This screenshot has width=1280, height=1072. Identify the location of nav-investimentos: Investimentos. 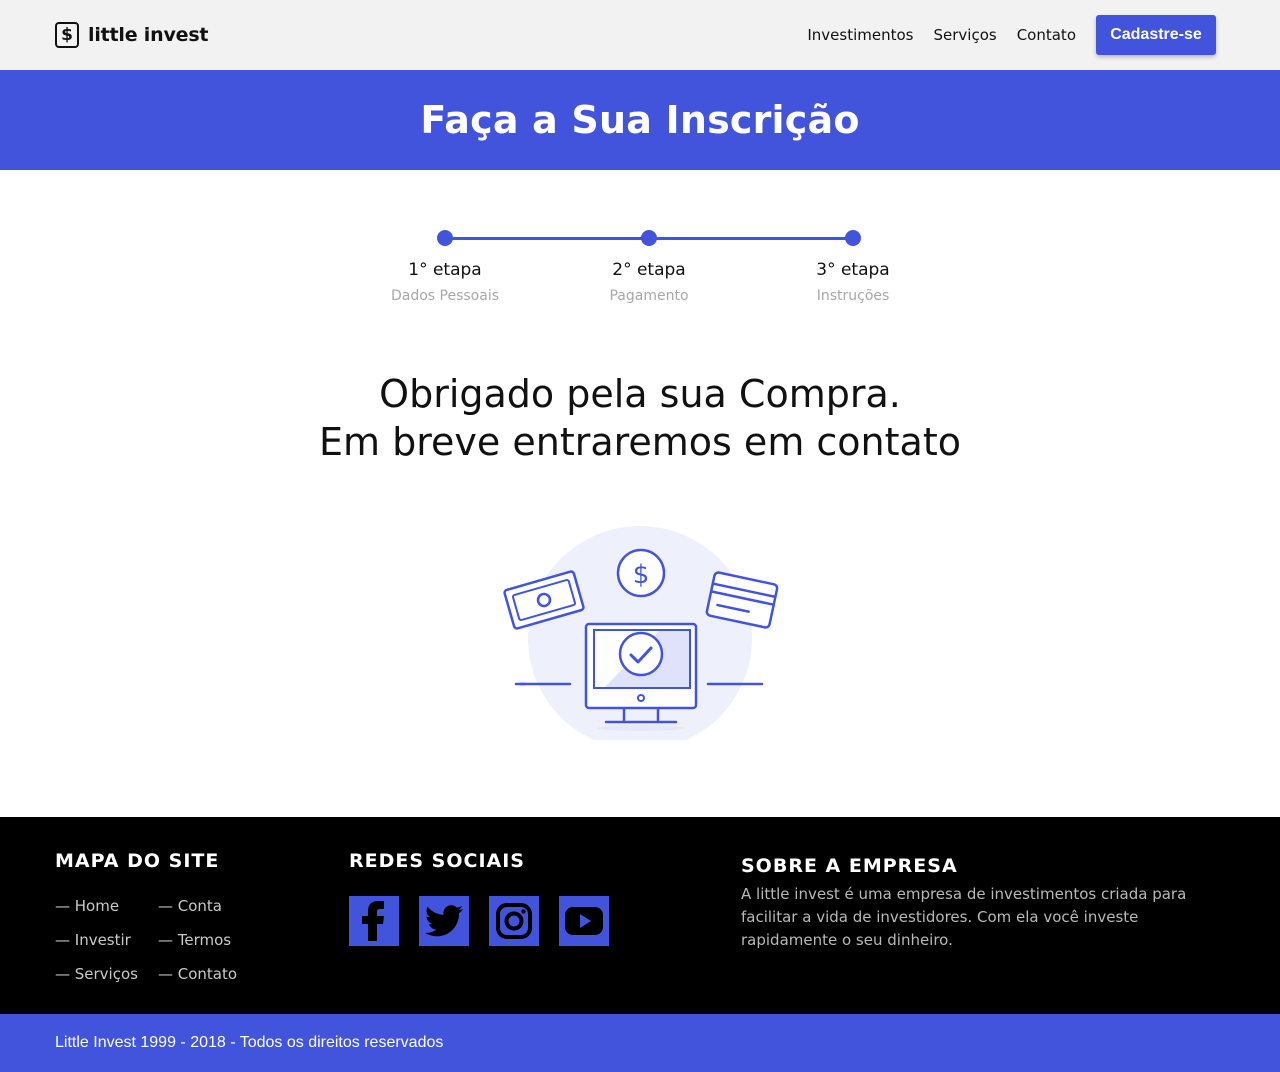
(860, 35).